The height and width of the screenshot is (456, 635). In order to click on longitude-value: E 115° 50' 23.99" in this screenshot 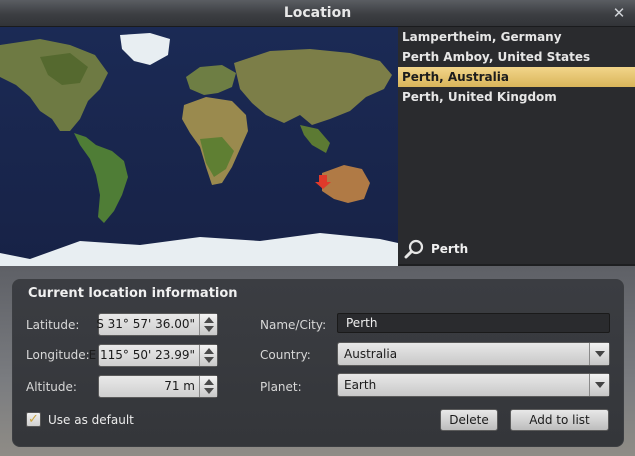, I will do `click(142, 355)`.